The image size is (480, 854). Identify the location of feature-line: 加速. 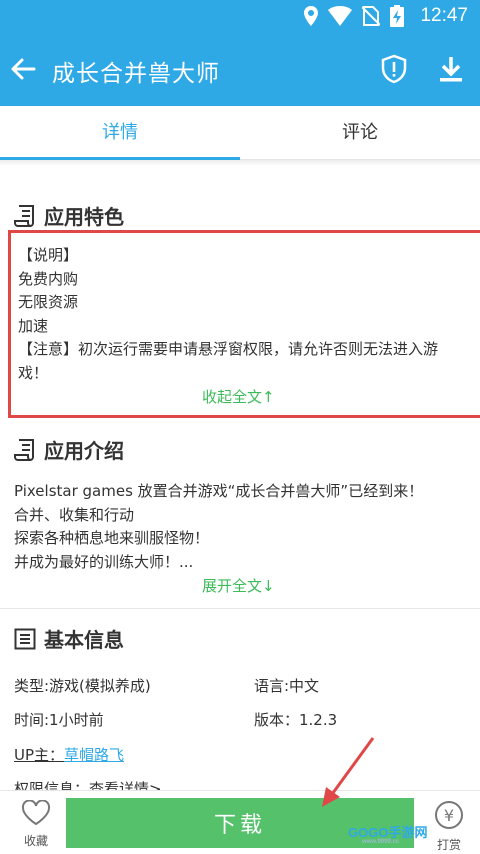
(33, 325).